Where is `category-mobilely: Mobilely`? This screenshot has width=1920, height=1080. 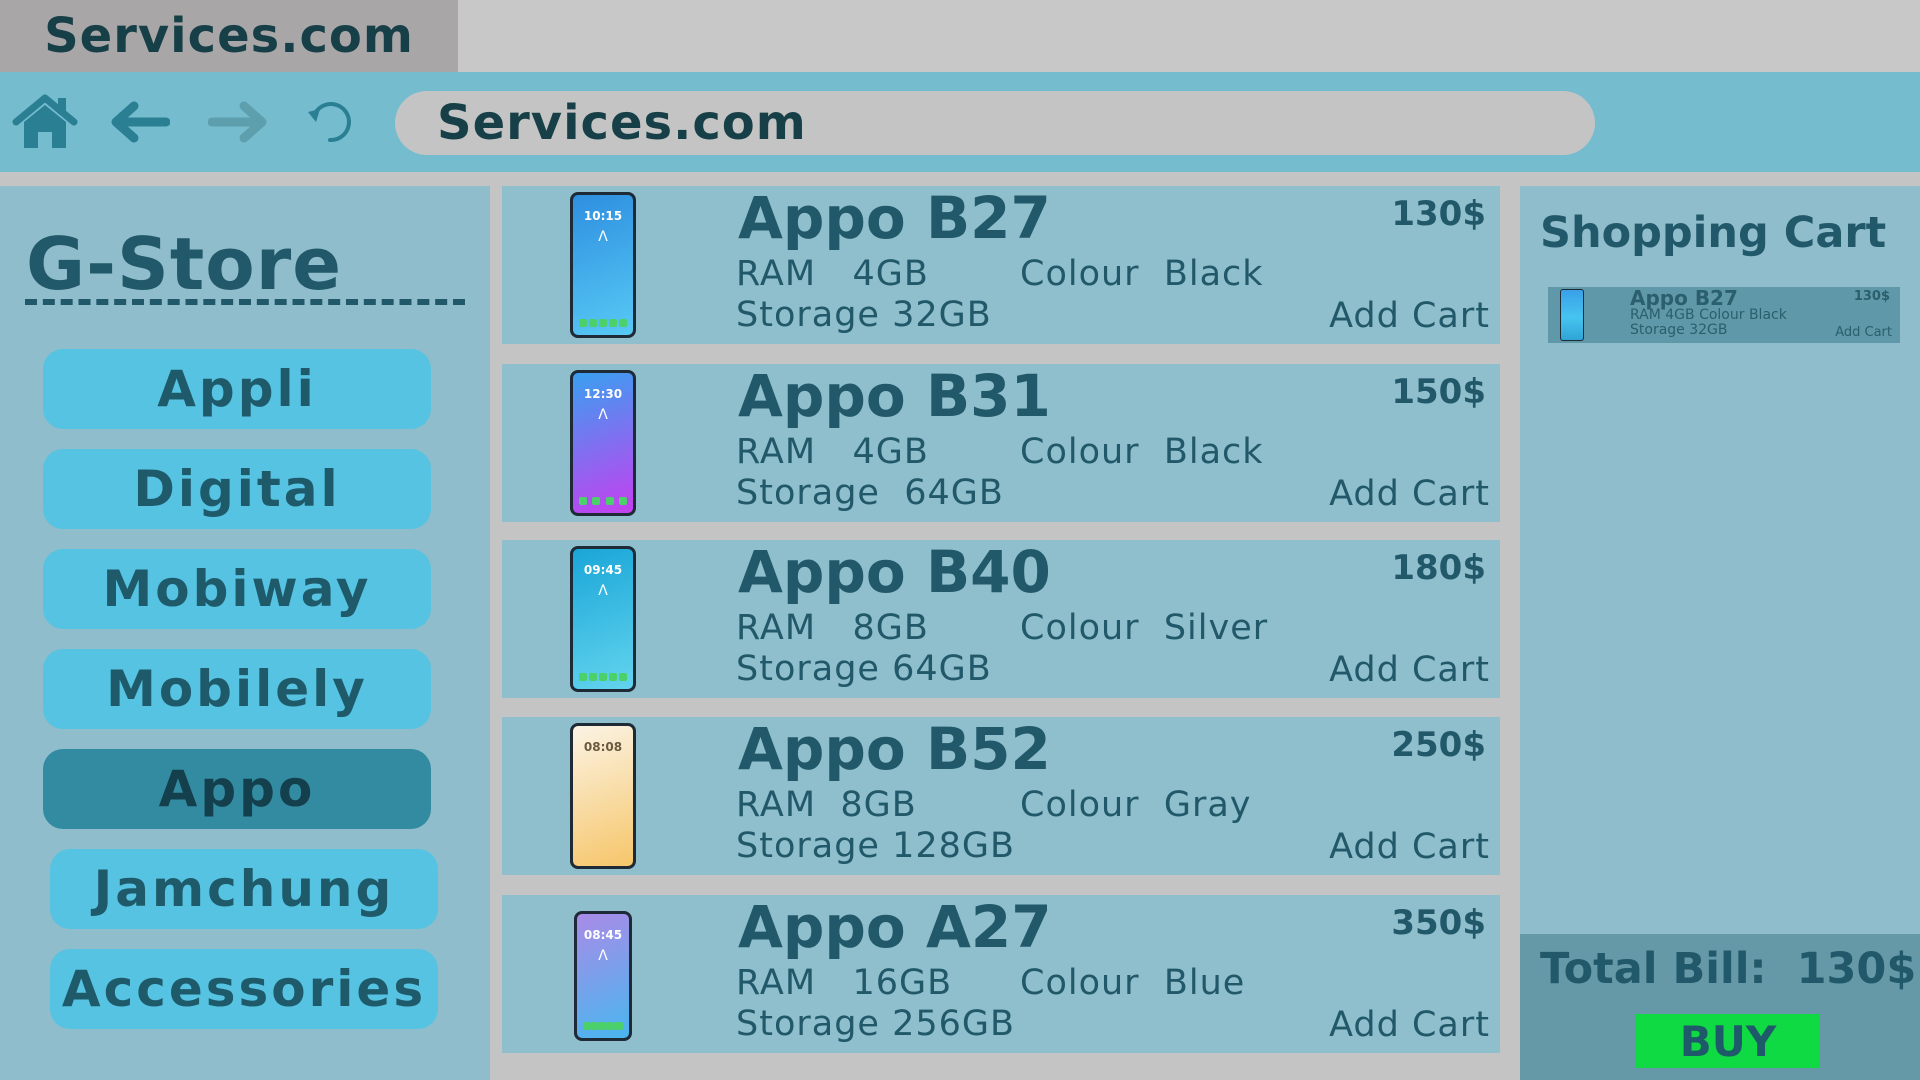 category-mobilely: Mobilely is located at coordinates (237, 689).